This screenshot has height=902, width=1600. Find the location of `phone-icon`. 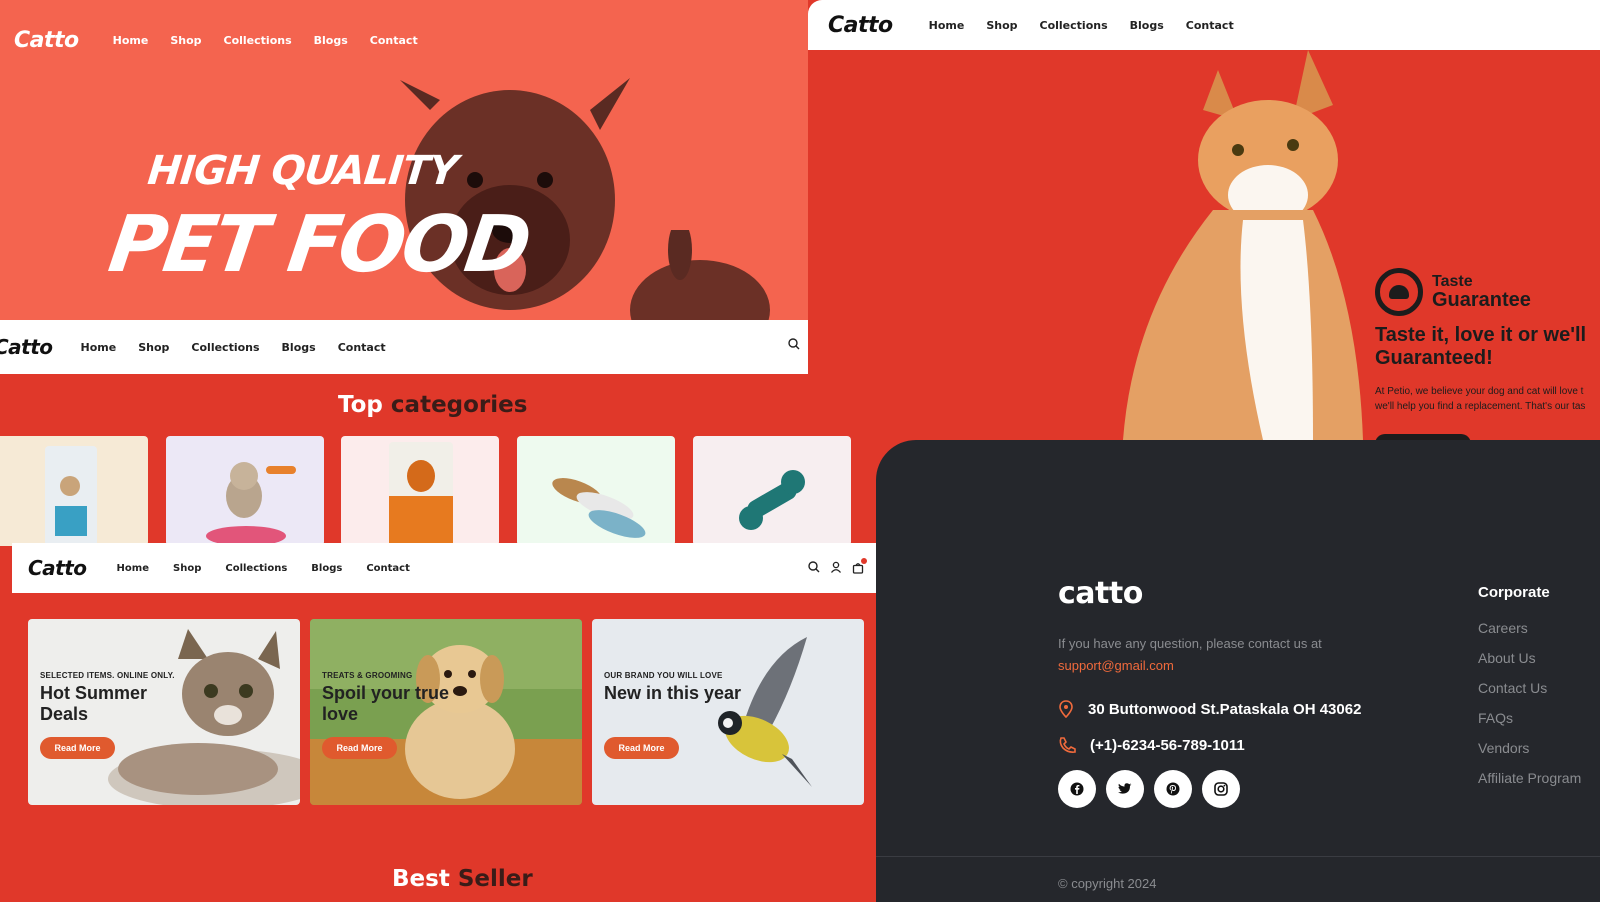

phone-icon is located at coordinates (1067, 745).